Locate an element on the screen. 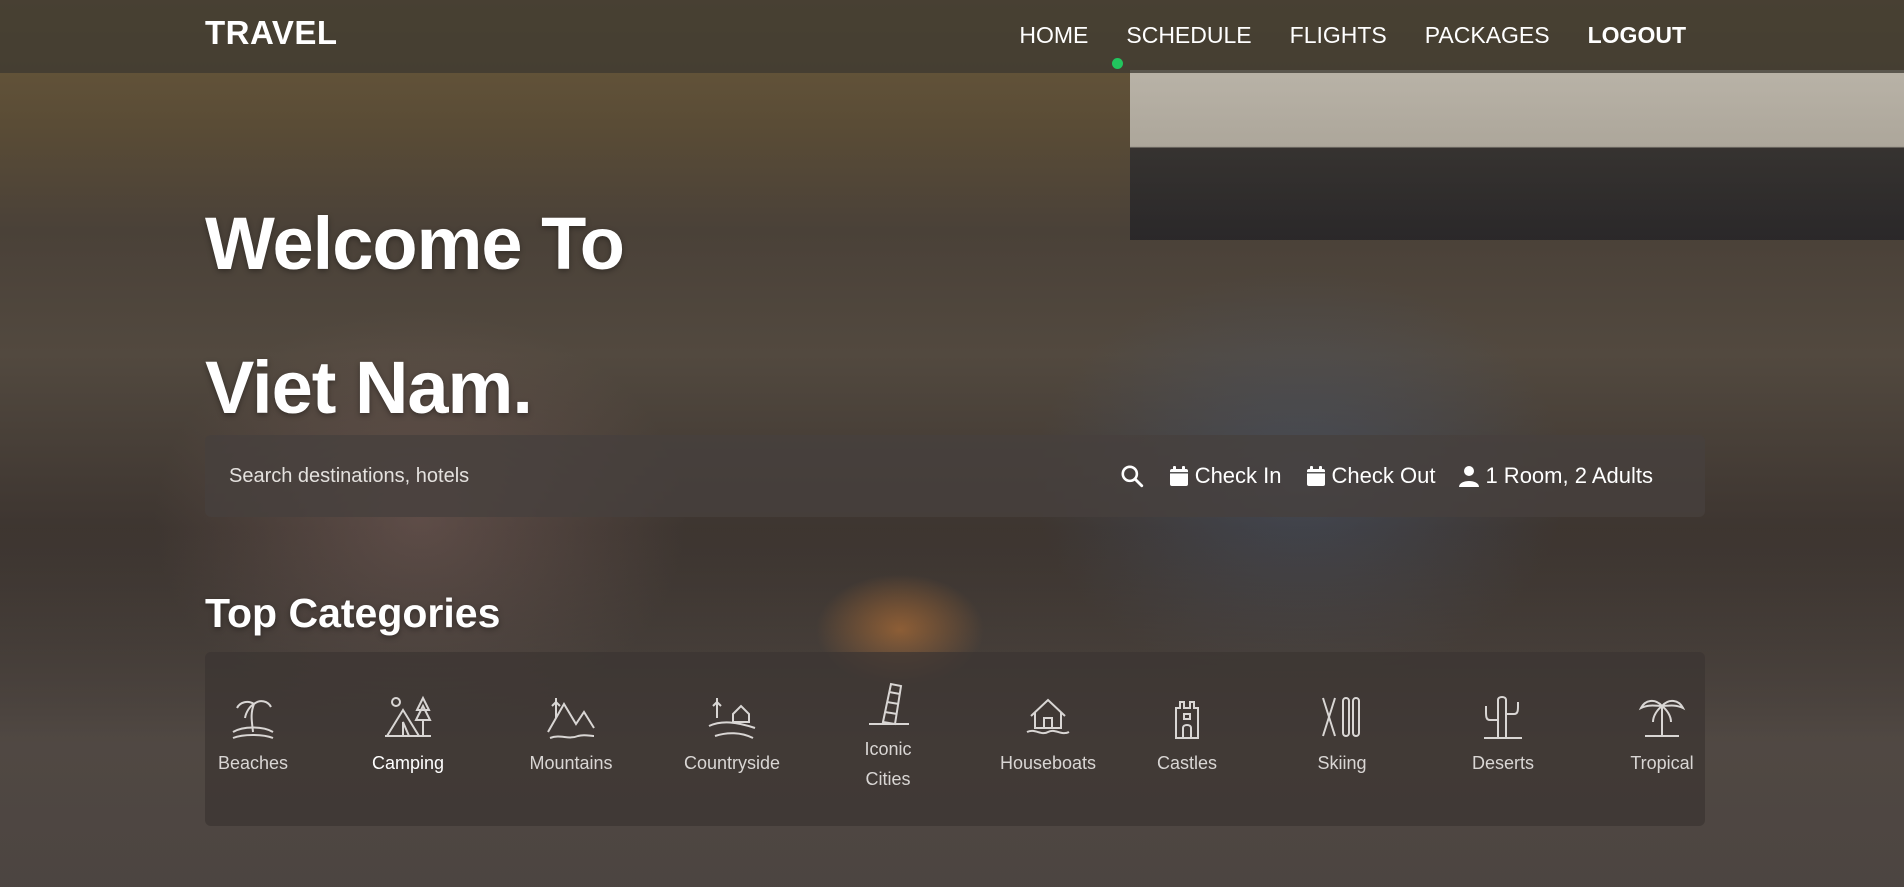 The width and height of the screenshot is (1904, 887). active-nav-indicator is located at coordinates (1117, 63).